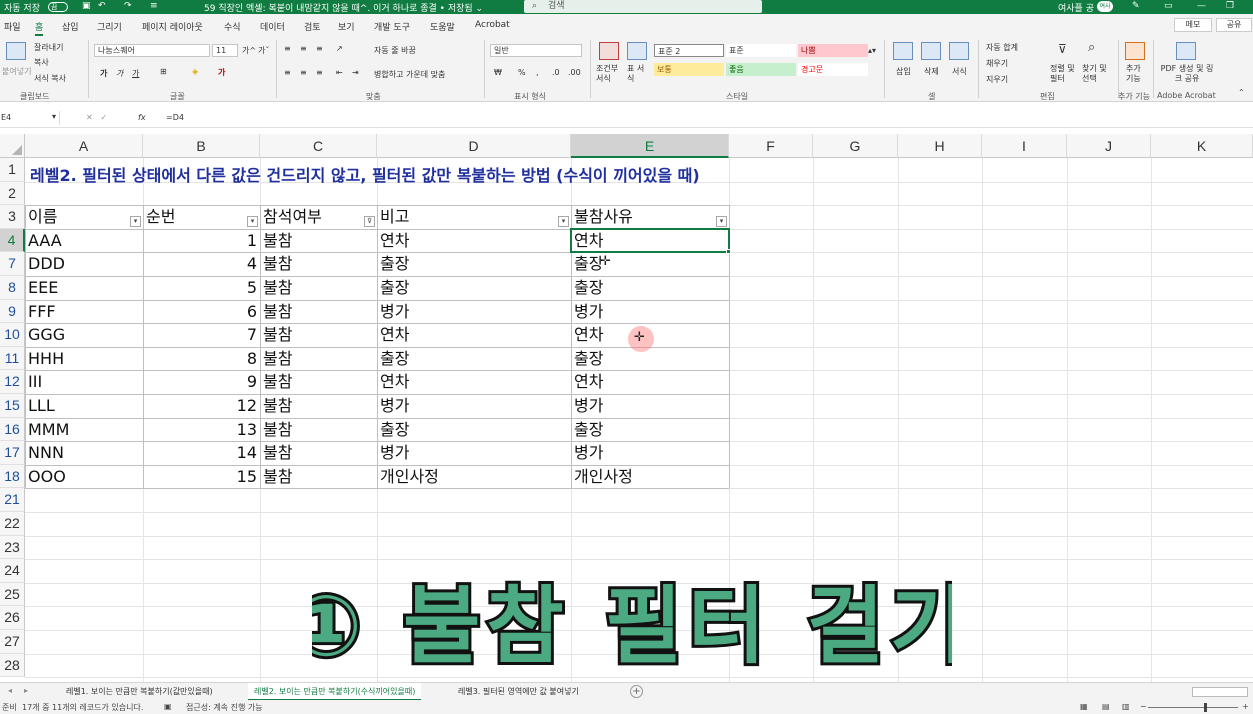 The width and height of the screenshot is (1253, 714). What do you see at coordinates (442, 26) in the screenshot?
I see `tab-help: 도움말` at bounding box center [442, 26].